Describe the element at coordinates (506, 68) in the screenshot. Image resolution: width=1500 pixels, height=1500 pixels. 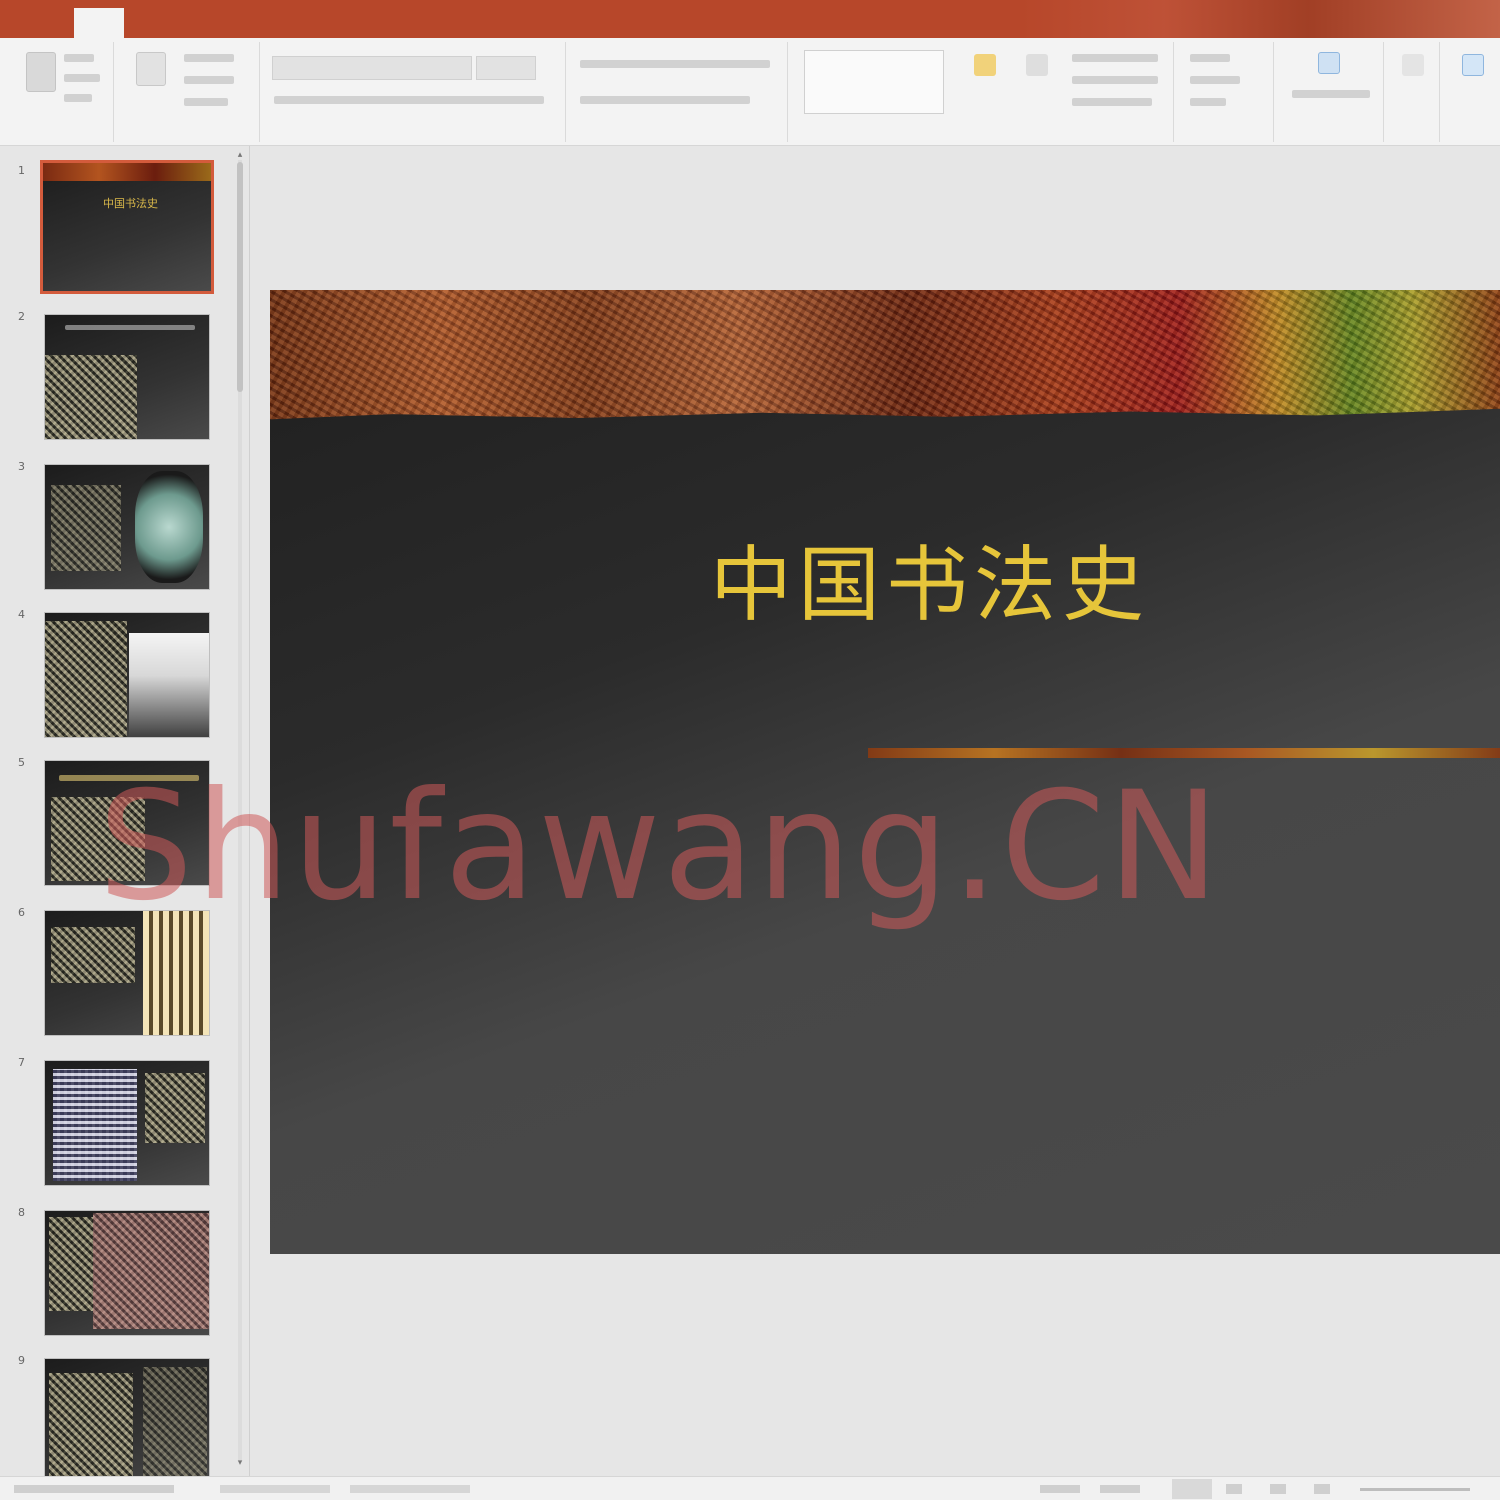
I see `font-size-select` at that location.